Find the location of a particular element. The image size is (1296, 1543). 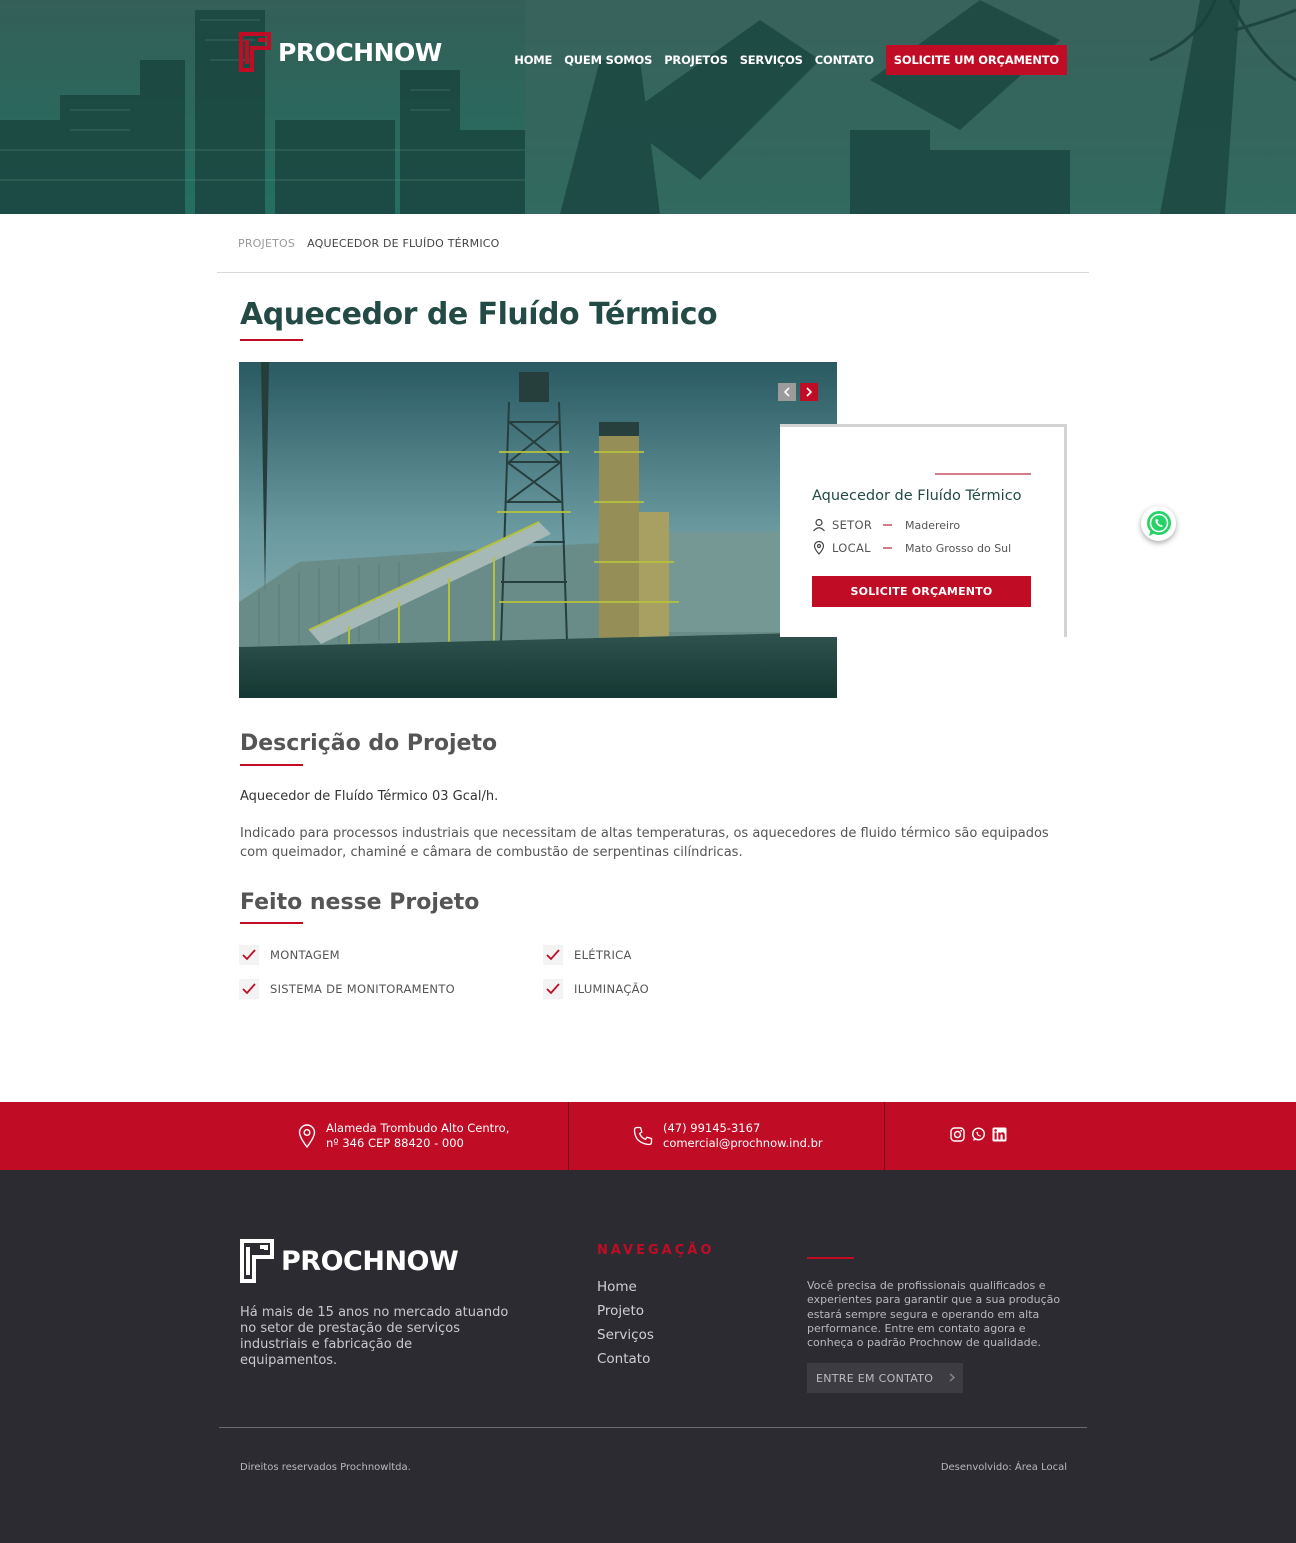

footer-nav-title: NAVEGAÇÃO is located at coordinates (656, 1250).